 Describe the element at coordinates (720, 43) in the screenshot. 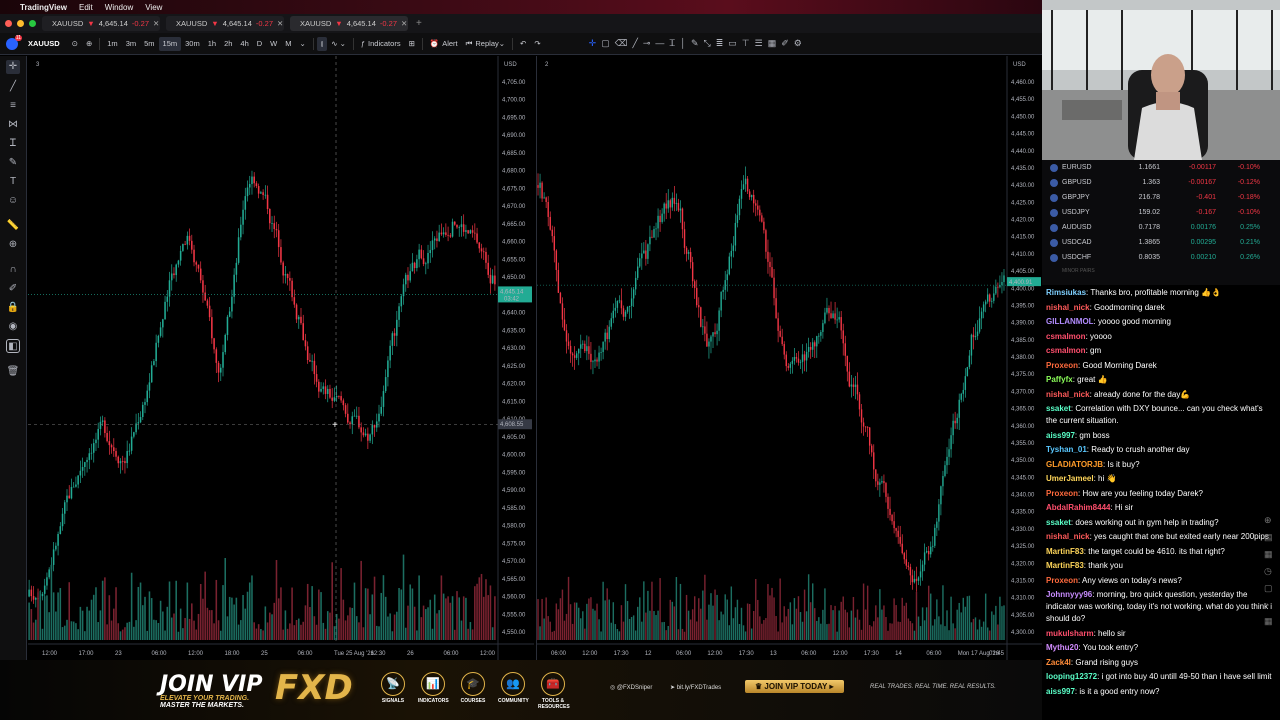

I see `fib-icon: ≣` at that location.